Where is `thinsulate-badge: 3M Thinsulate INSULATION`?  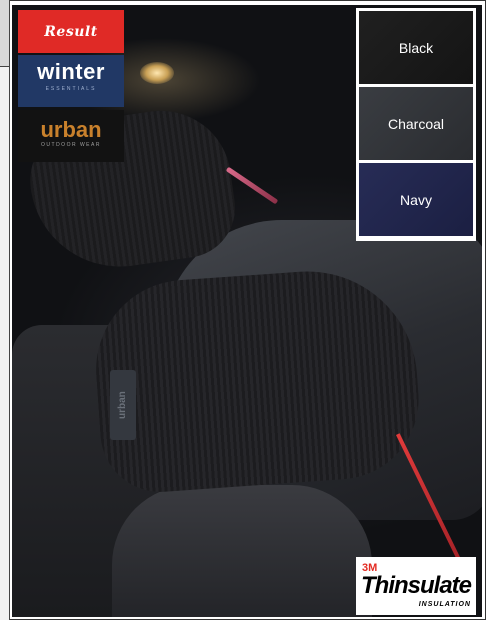
thinsulate-badge: 3M Thinsulate INSULATION is located at coordinates (416, 586).